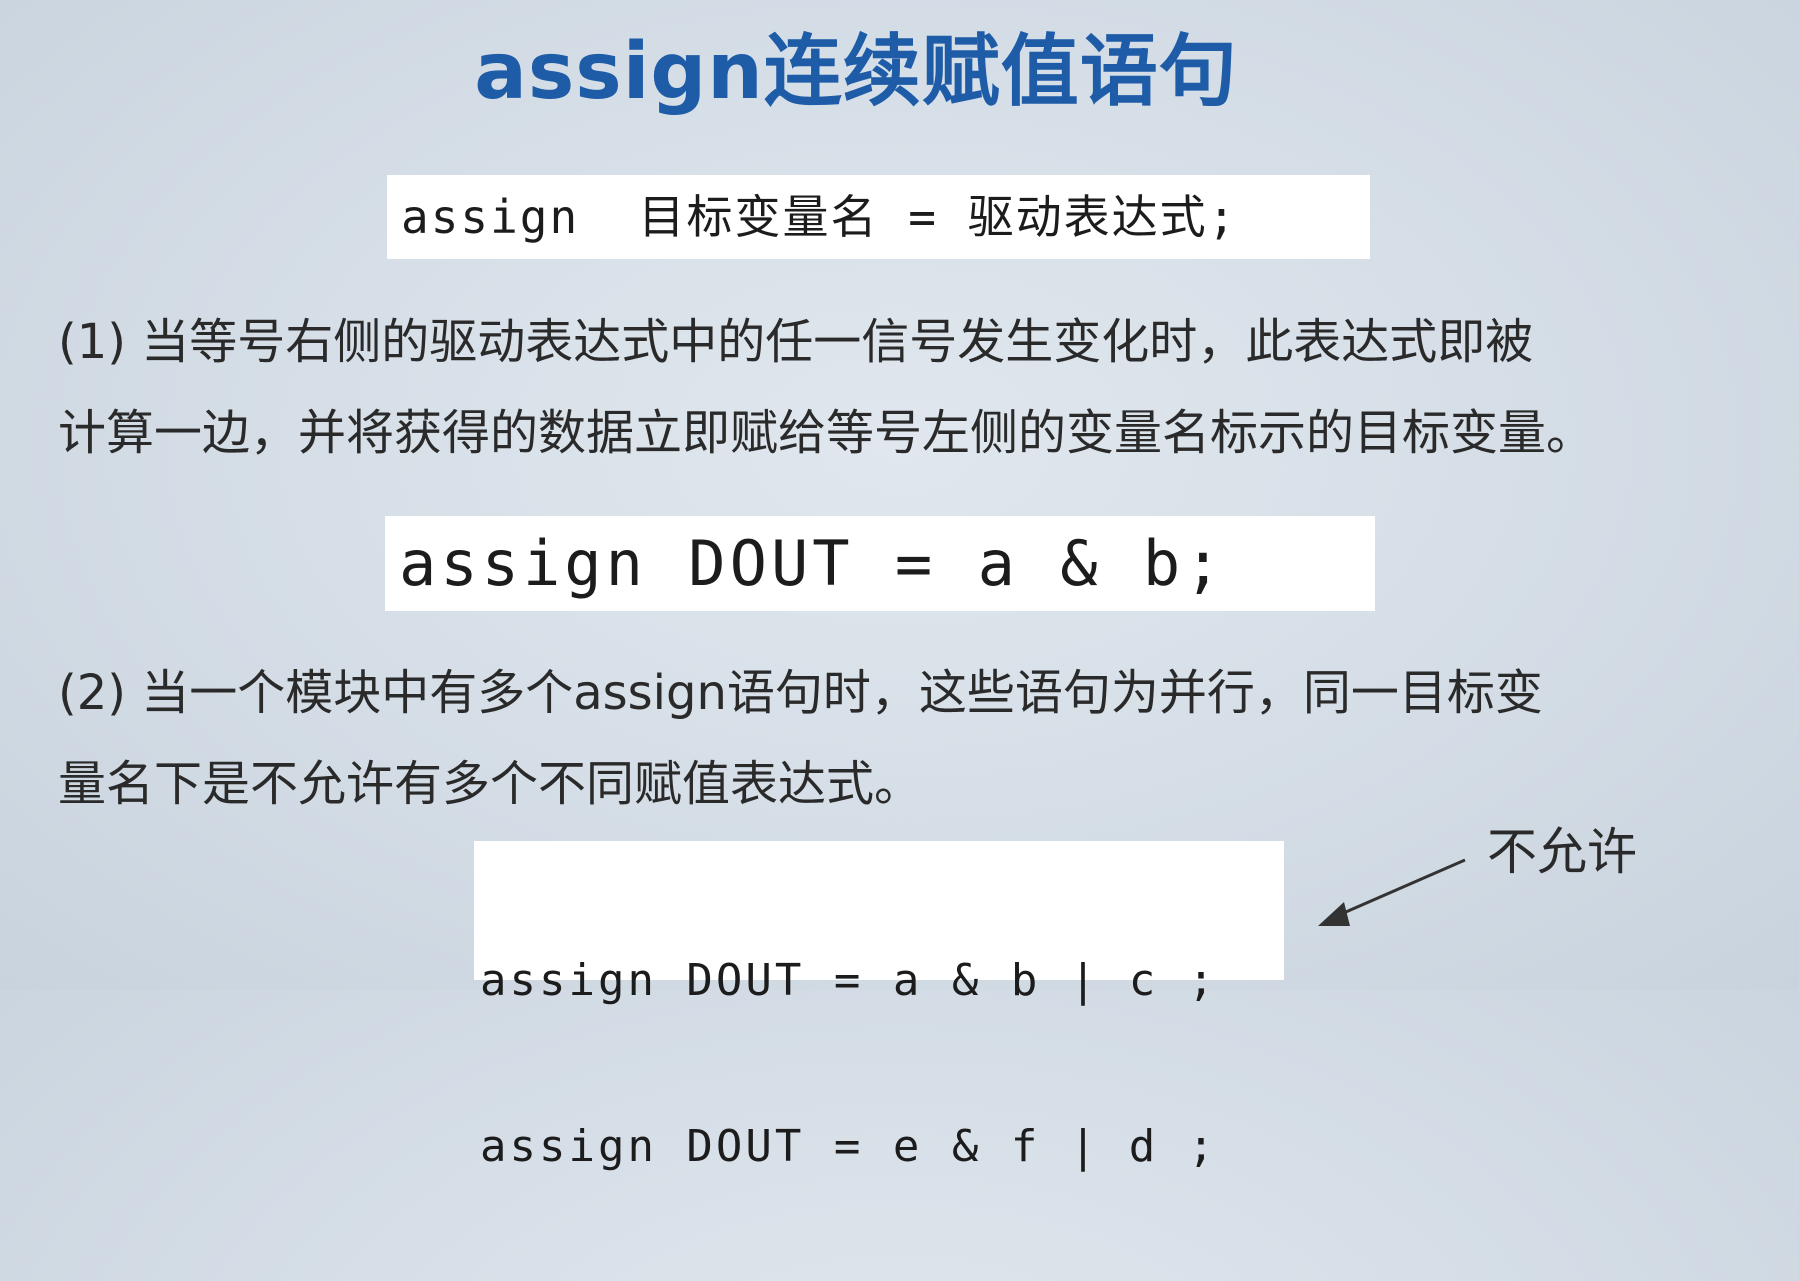 Image resolution: width=1799 pixels, height=1281 pixels. I want to click on syntax-code-box: assign 目标变量名 = 驱动表达式;, so click(878, 217).